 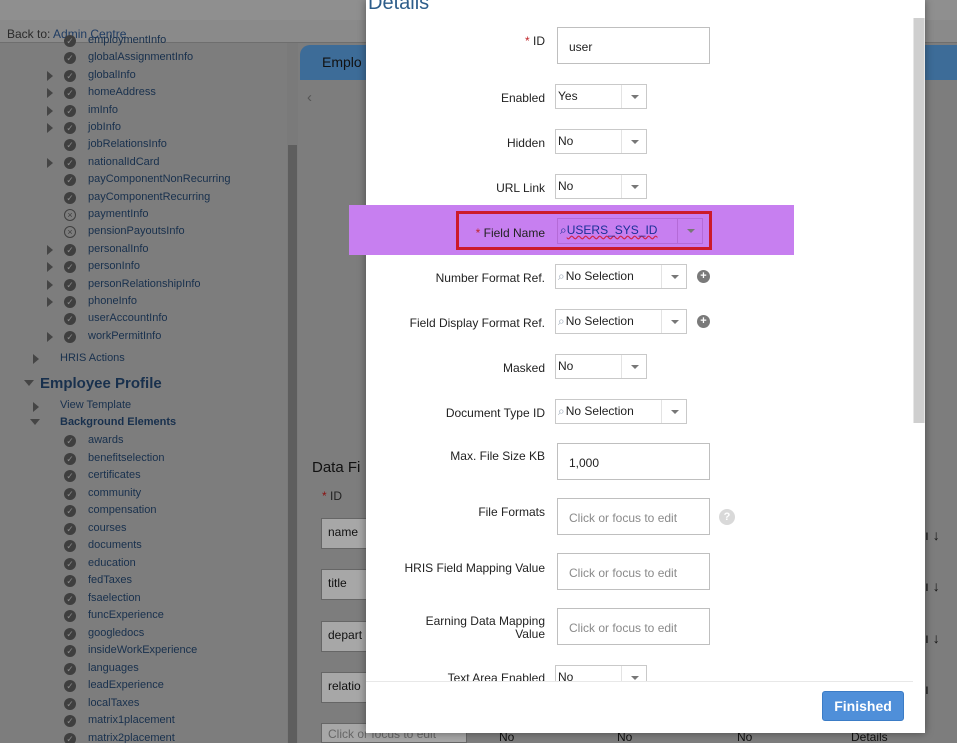 What do you see at coordinates (103, 110) in the screenshot?
I see `tree-item: imInfo` at bounding box center [103, 110].